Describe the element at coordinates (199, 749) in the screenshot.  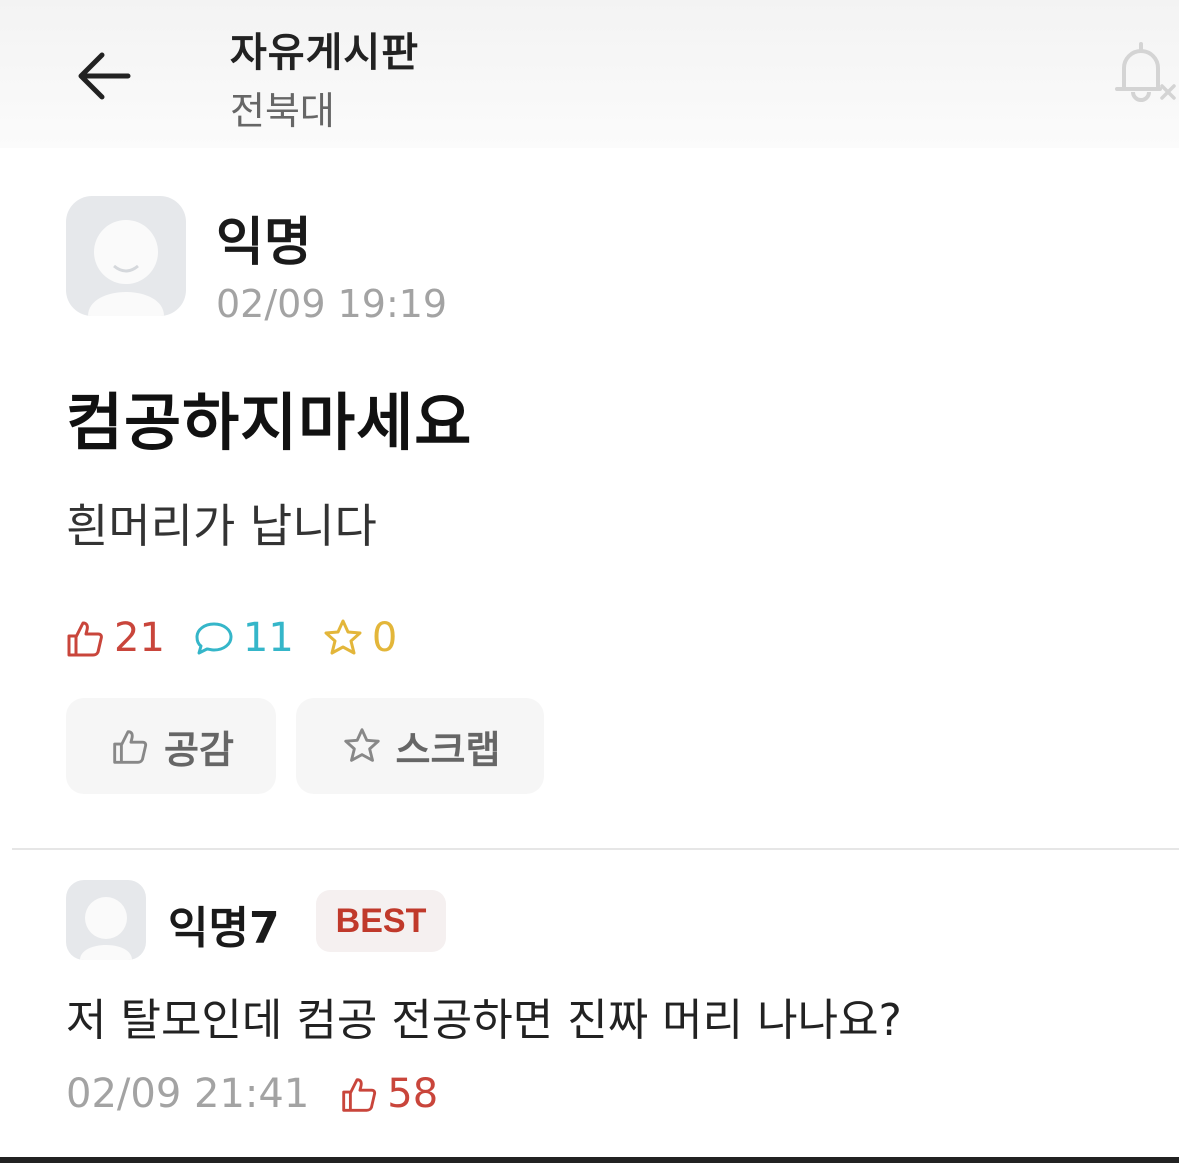
I see `like-button-label: 공감` at that location.